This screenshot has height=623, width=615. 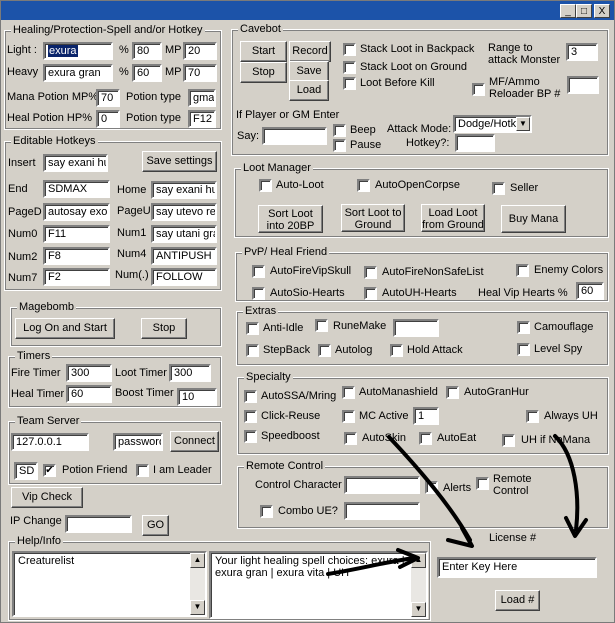 I want to click on password-input: password, so click(x=138, y=442).